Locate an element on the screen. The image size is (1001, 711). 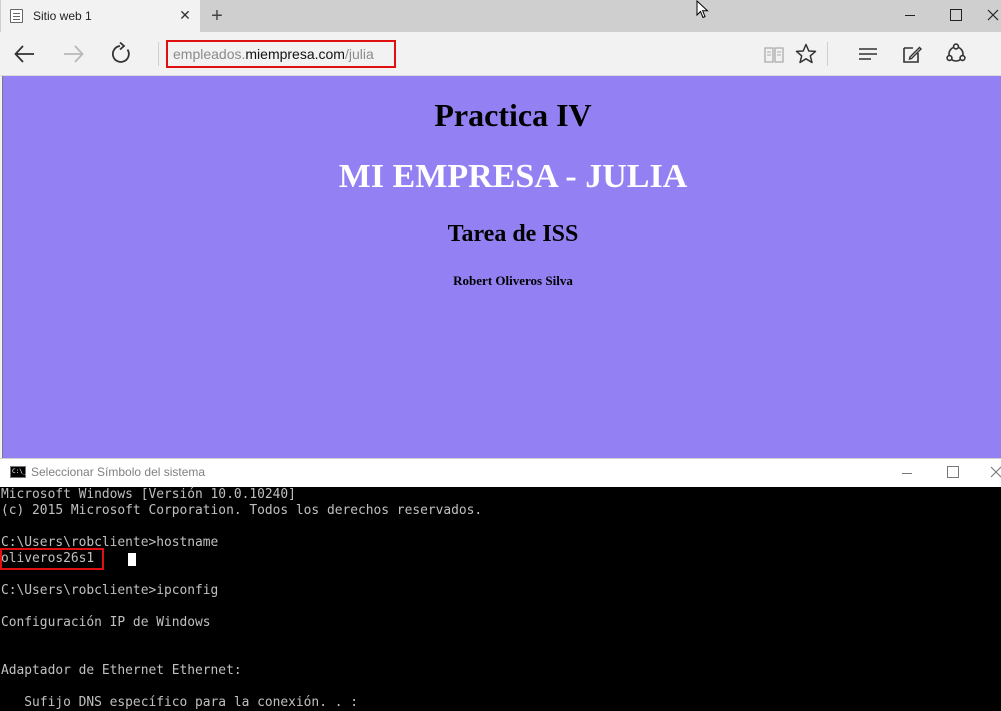
author-name: Robert Oliveros Silva is located at coordinates (513, 280).